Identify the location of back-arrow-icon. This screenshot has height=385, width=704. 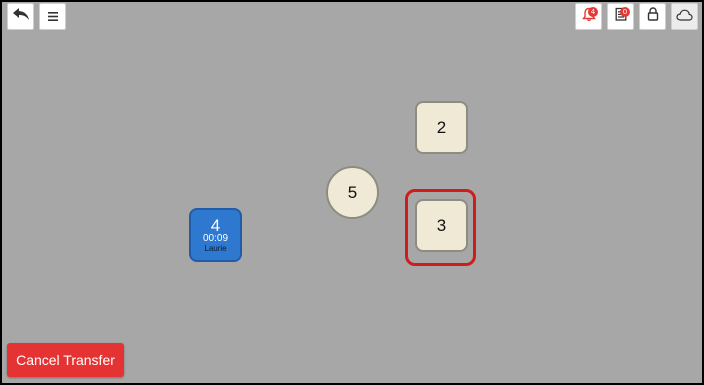
(21, 16).